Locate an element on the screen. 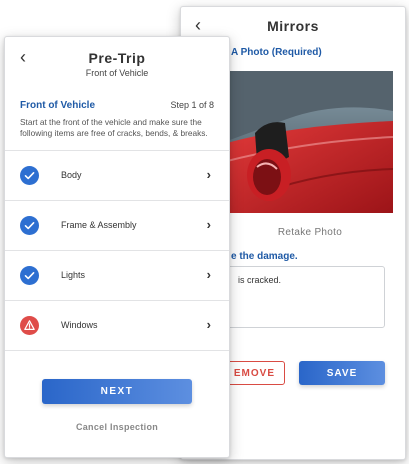 The height and width of the screenshot is (464, 409). damage-description-value: is cracked. is located at coordinates (260, 280).